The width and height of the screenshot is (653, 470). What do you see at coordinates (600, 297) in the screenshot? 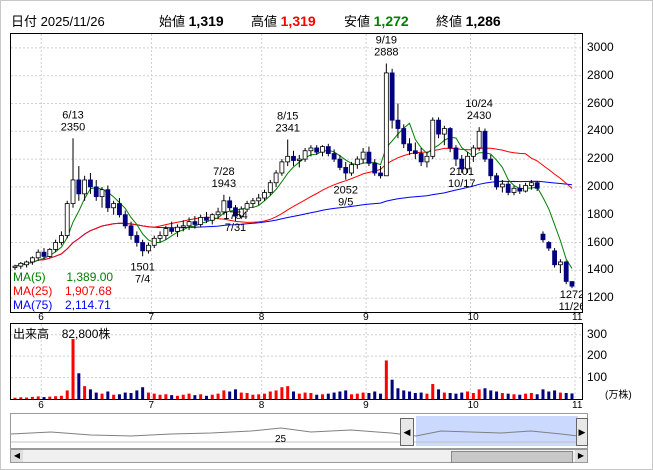
I see `price-tick-label: 1200` at bounding box center [600, 297].